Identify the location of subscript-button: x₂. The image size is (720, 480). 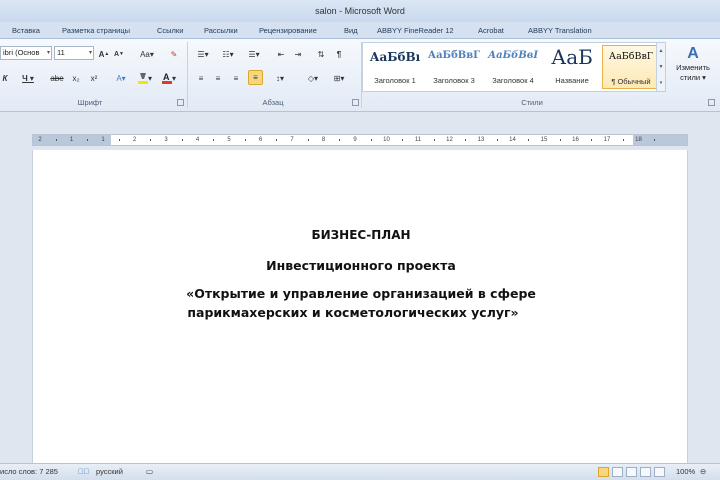
(76, 78).